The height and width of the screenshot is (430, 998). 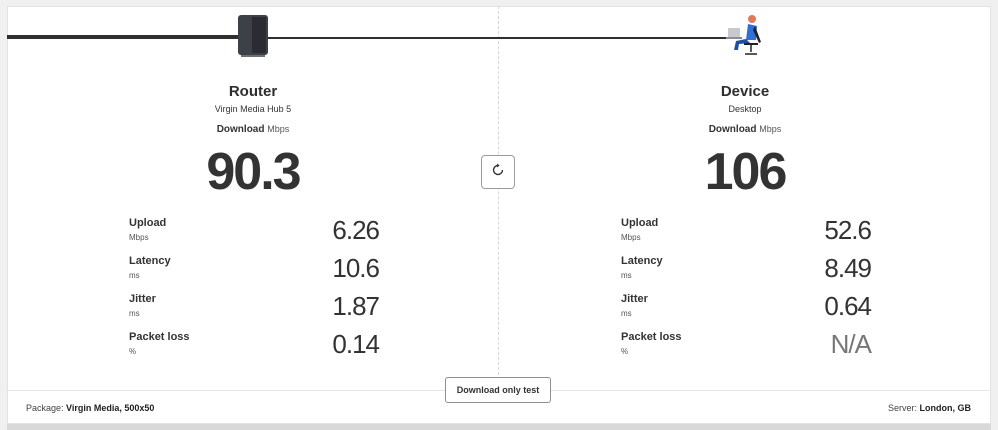 What do you see at coordinates (356, 306) in the screenshot?
I see `metric-value: 1.87` at bounding box center [356, 306].